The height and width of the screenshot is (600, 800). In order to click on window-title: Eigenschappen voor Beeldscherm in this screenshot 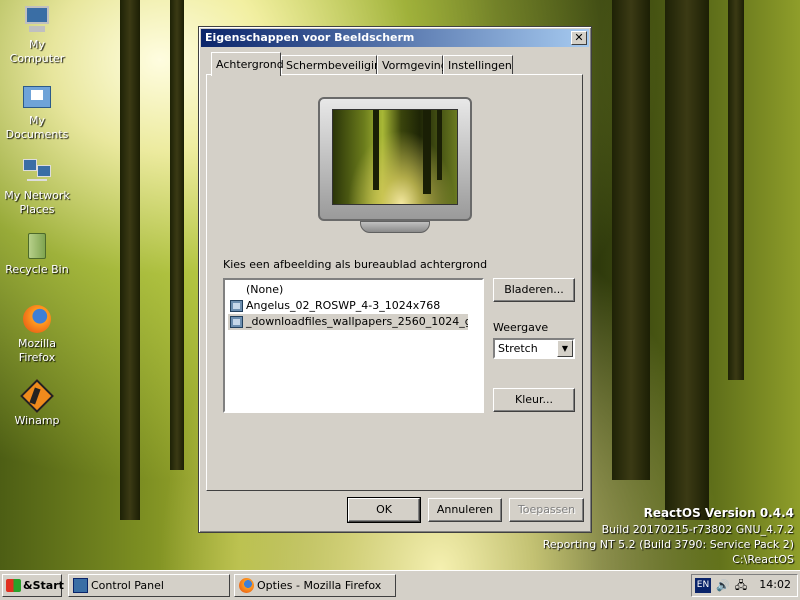, I will do `click(310, 37)`.